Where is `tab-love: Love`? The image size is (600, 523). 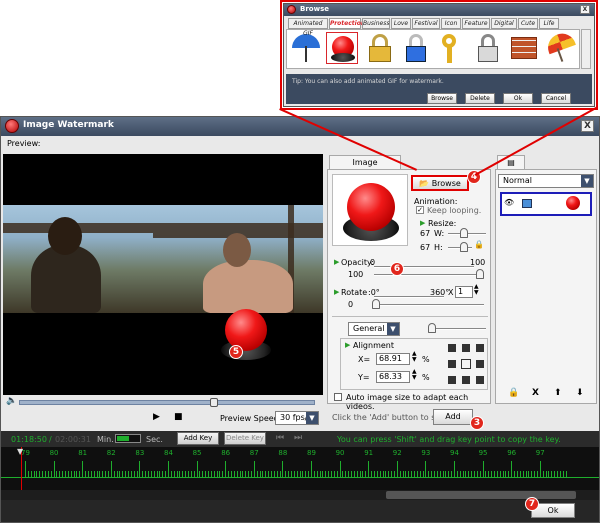
tab-love: Love is located at coordinates (401, 23).